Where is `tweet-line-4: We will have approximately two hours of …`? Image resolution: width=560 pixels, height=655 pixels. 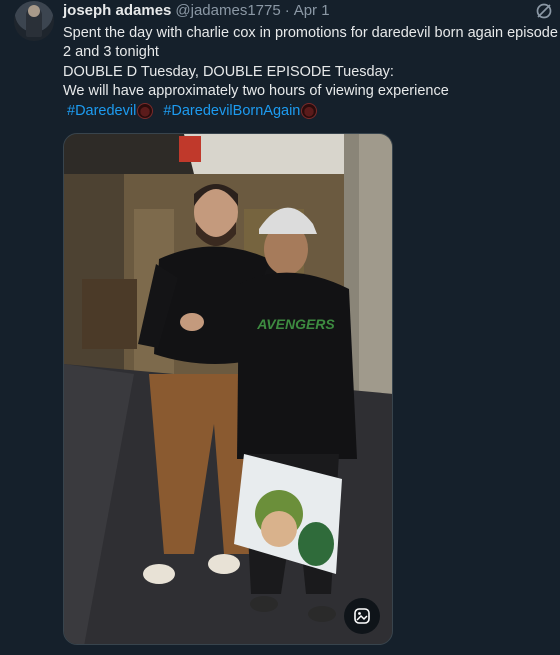
tweet-line-4: We will have approximately two hours of … is located at coordinates (256, 91).